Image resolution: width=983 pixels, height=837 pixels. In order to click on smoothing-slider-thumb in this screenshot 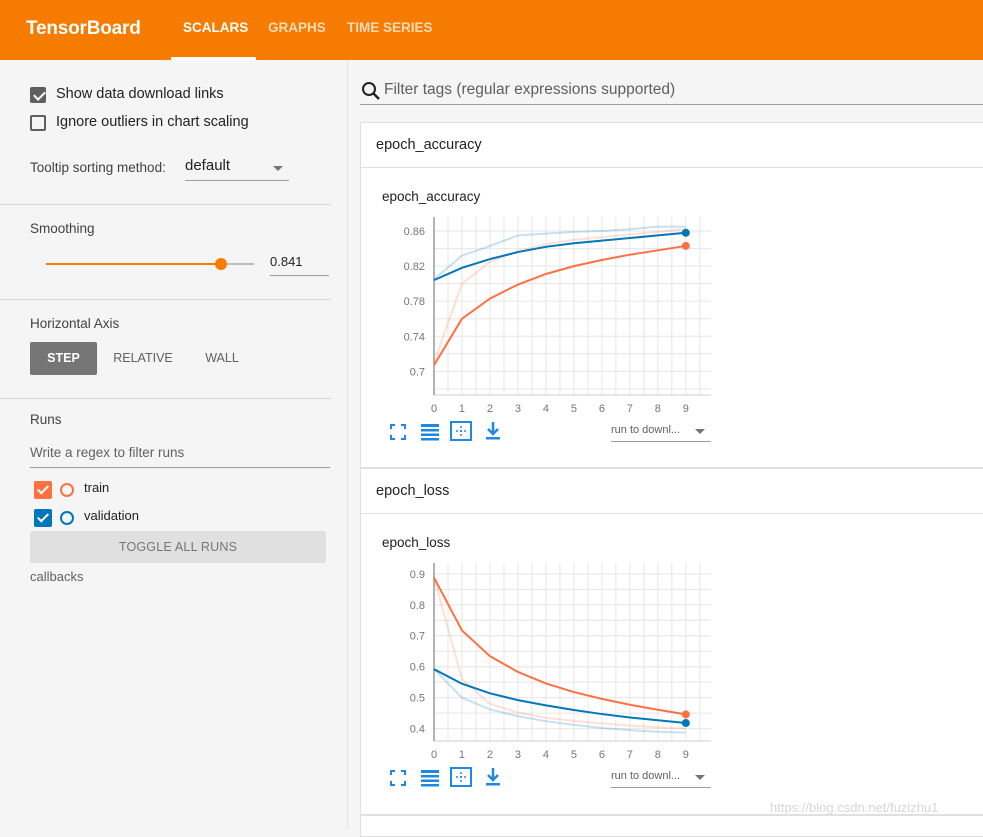, I will do `click(221, 264)`.